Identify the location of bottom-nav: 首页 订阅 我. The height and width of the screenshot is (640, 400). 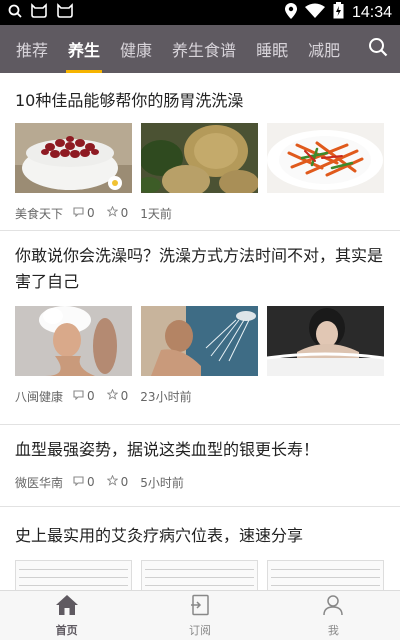
(200, 615).